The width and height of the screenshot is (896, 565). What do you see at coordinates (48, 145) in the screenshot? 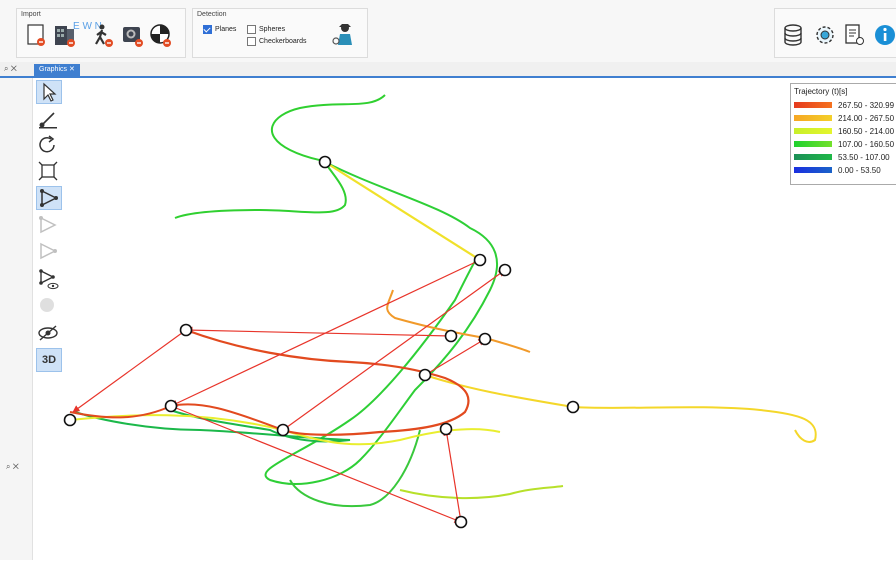
I see `rotate-icon` at bounding box center [48, 145].